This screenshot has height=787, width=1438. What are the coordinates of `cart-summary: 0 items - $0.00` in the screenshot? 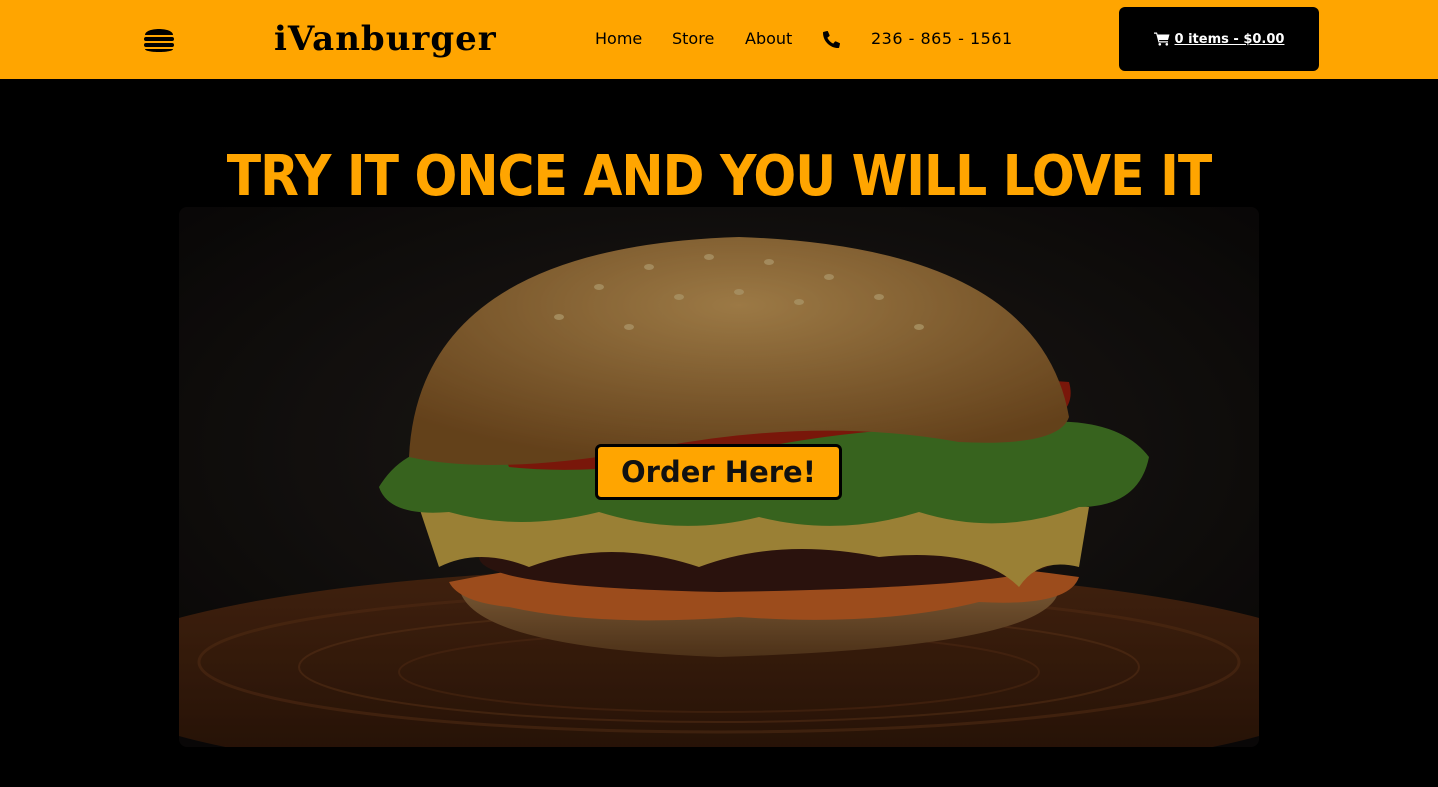 It's located at (1230, 39).